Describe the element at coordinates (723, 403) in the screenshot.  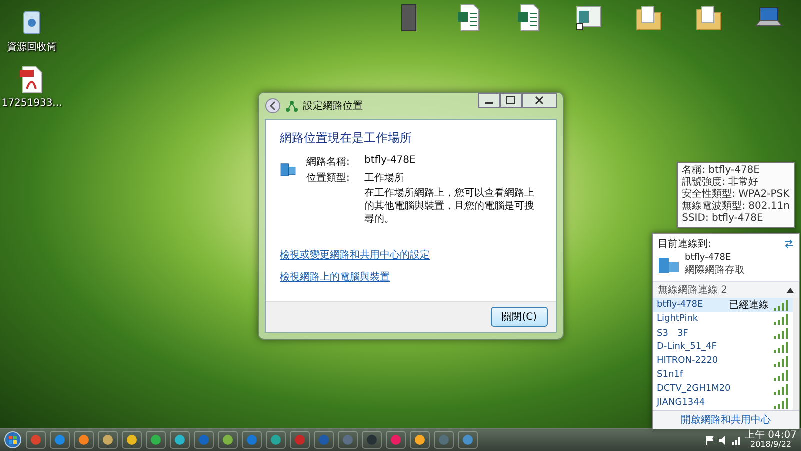
I see `wifi-network-row: JIANG1344` at that location.